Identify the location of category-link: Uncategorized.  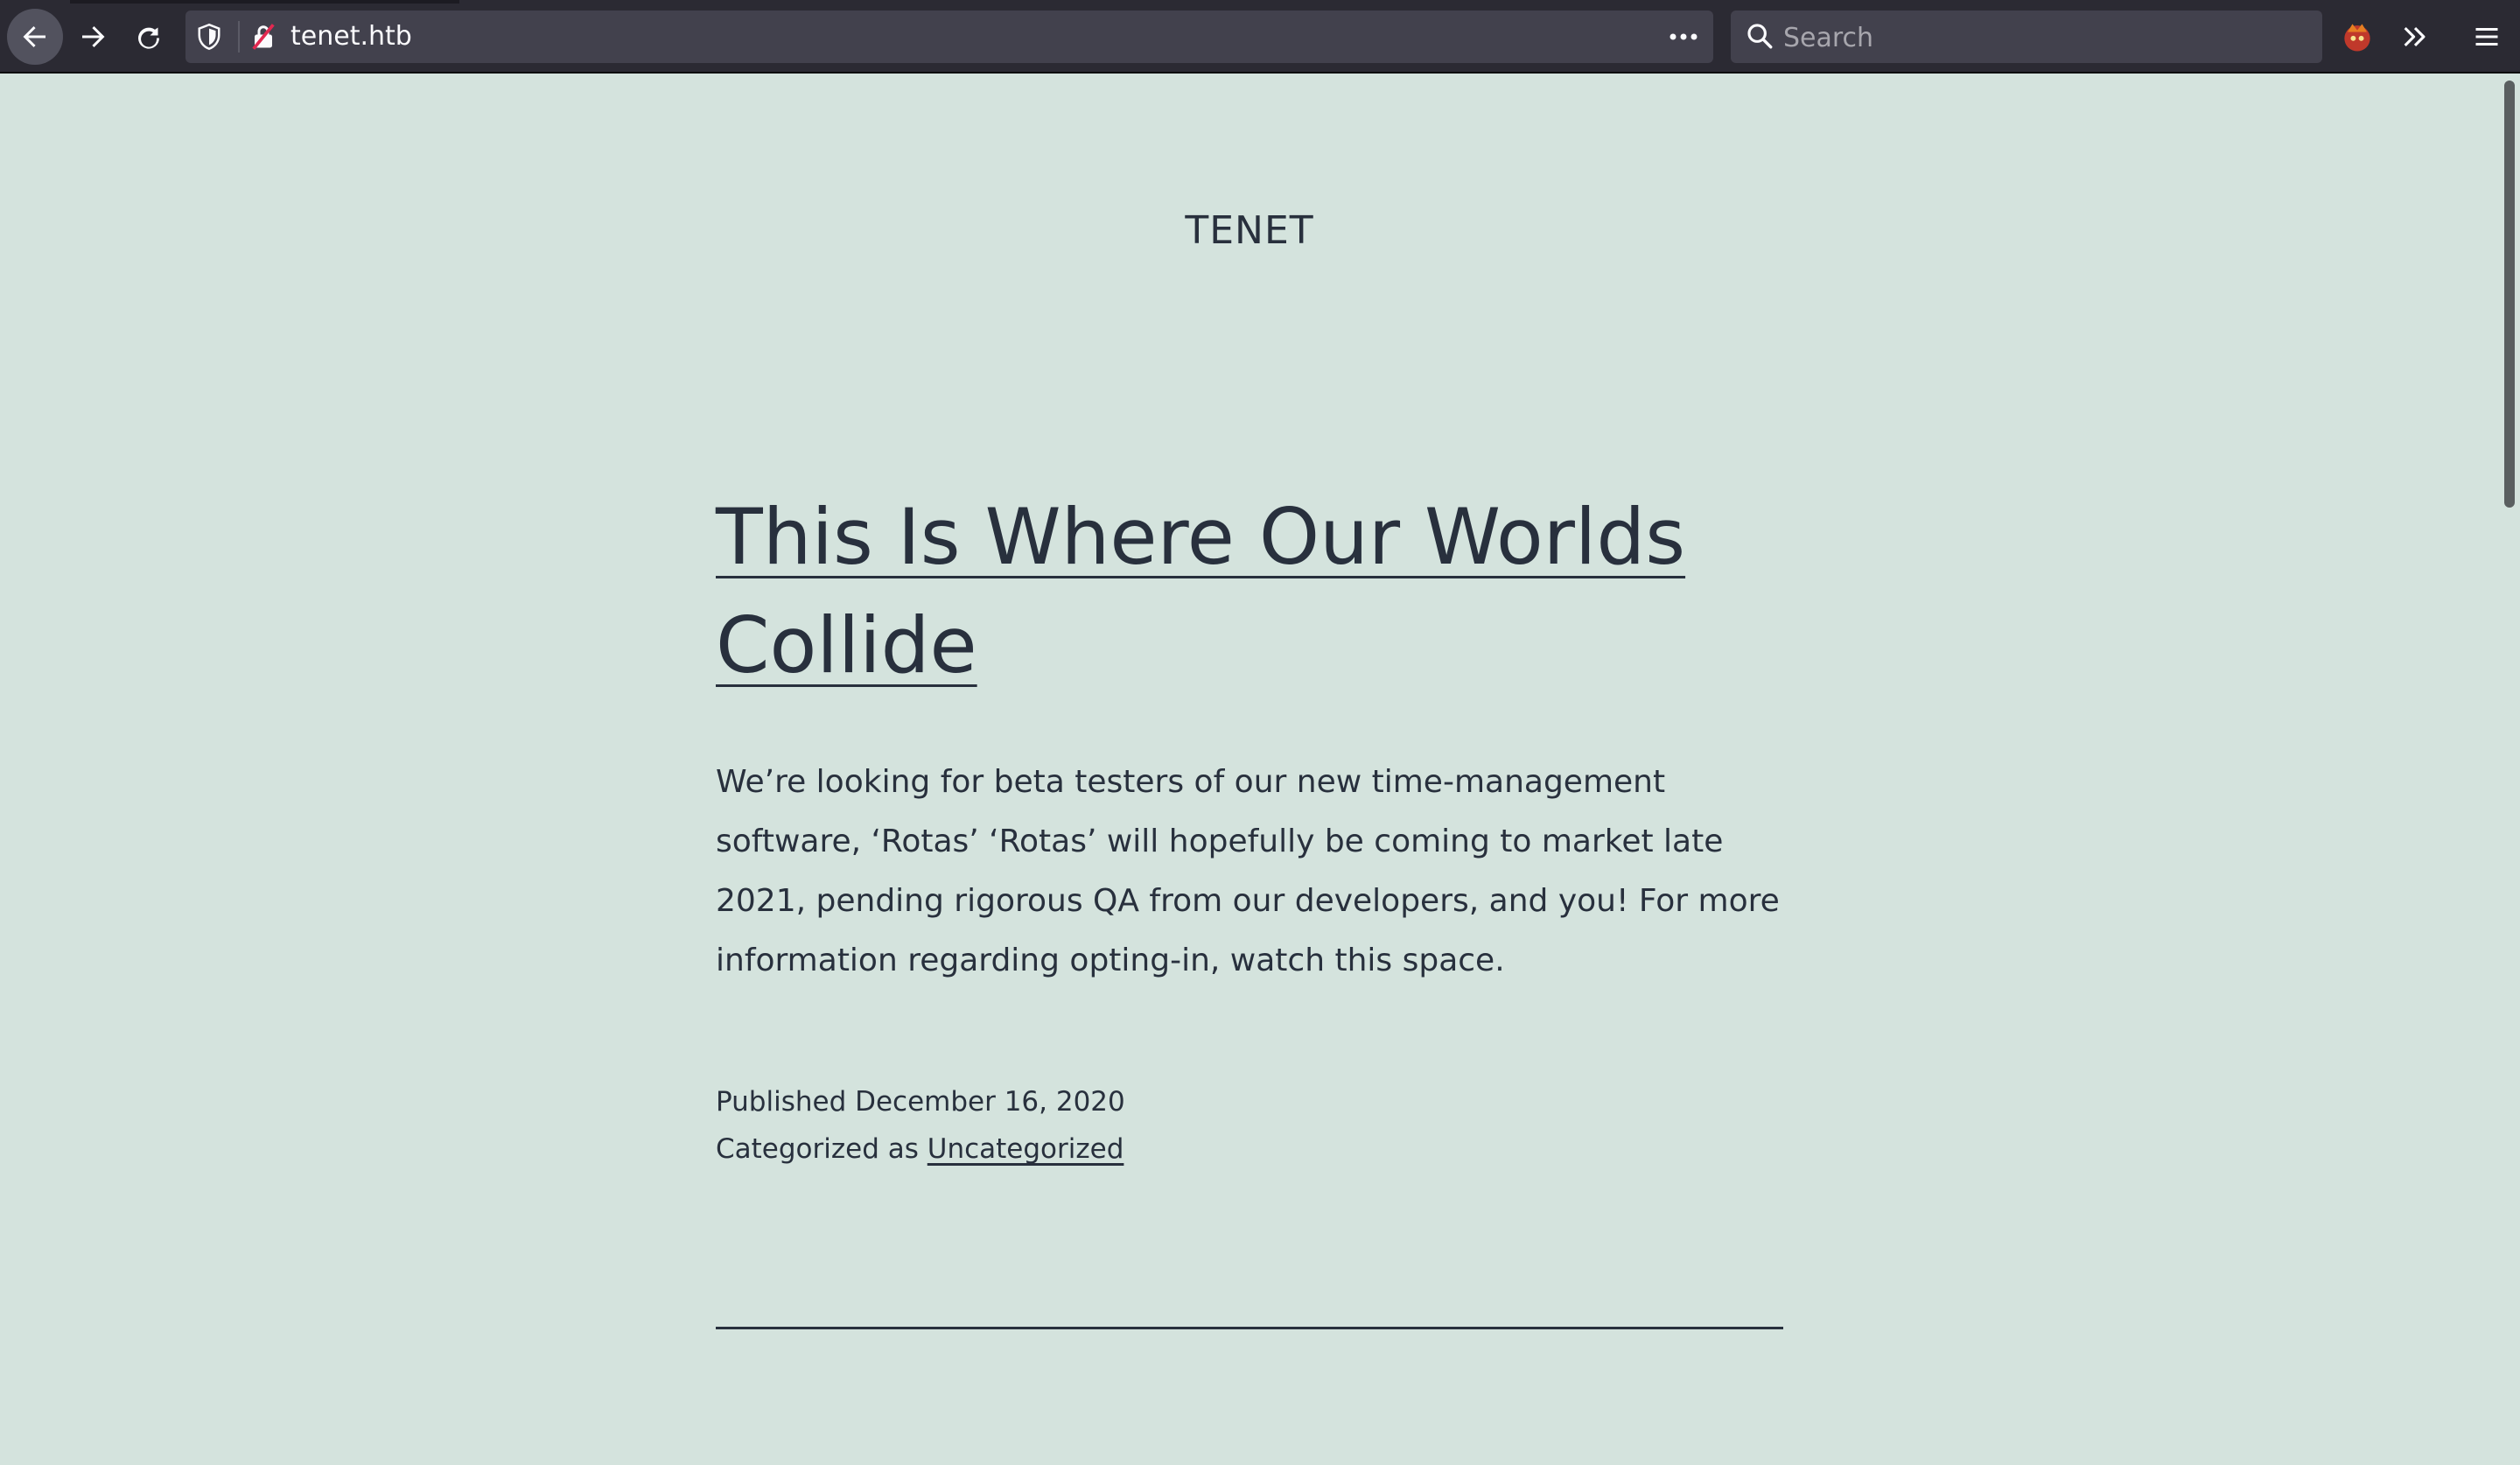
(1026, 1149).